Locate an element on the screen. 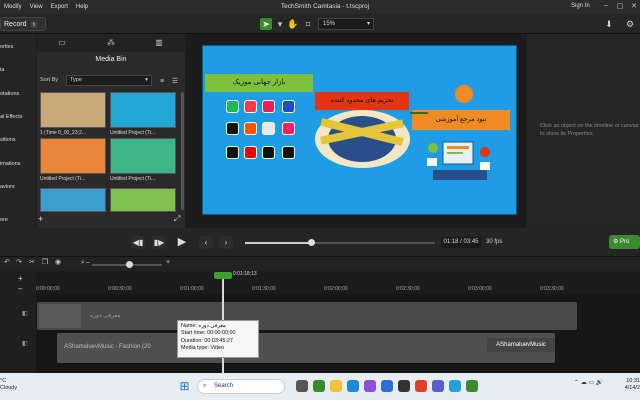 Image resolution: width=640 pixels, height=400 pixels. ruler-tick-label: 0:00:30;00 is located at coordinates (120, 289).